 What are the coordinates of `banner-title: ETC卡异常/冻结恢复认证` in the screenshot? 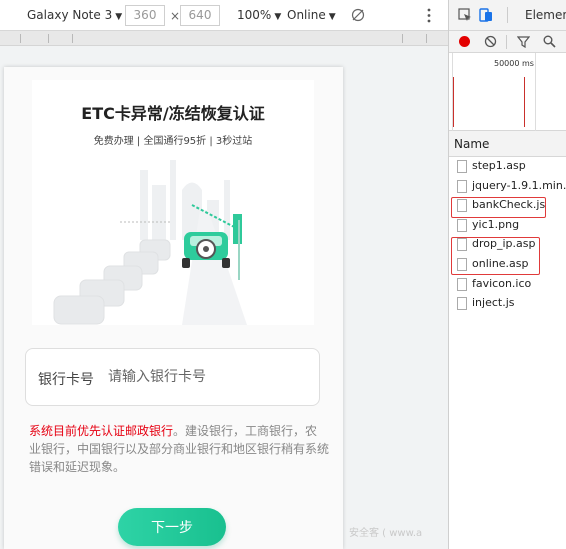 It's located at (173, 113).